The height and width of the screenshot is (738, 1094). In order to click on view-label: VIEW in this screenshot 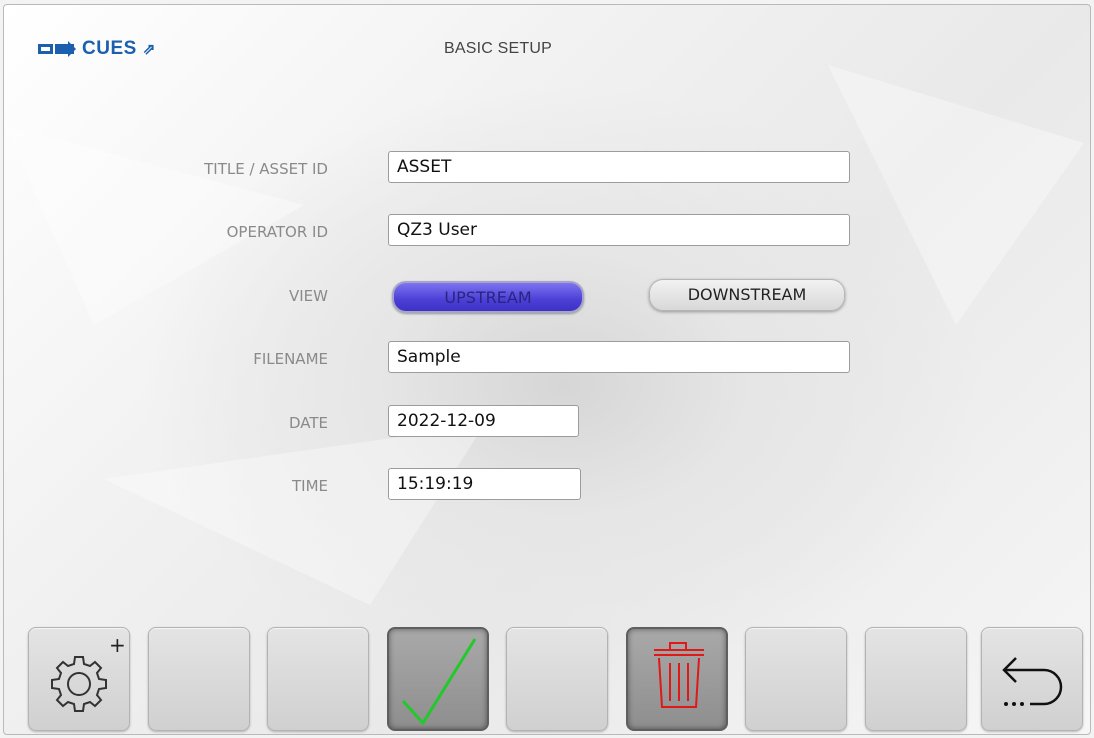, I will do `click(308, 296)`.